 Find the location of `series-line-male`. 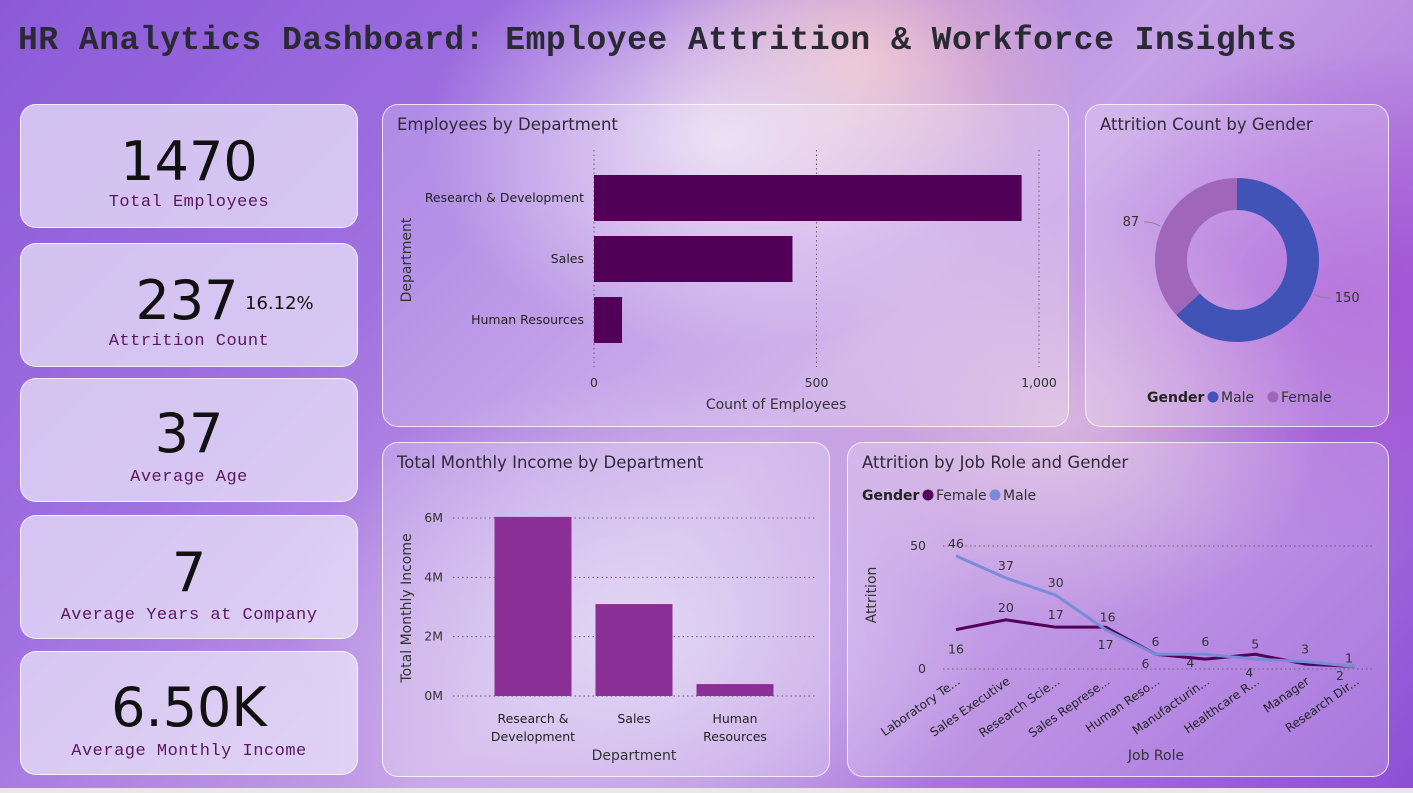

series-line-male is located at coordinates (1155, 611).